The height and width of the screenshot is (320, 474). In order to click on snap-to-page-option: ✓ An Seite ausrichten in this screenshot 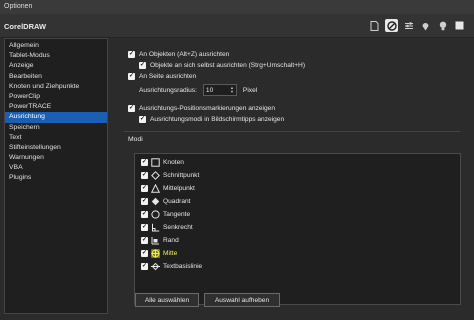, I will do `click(162, 76)`.